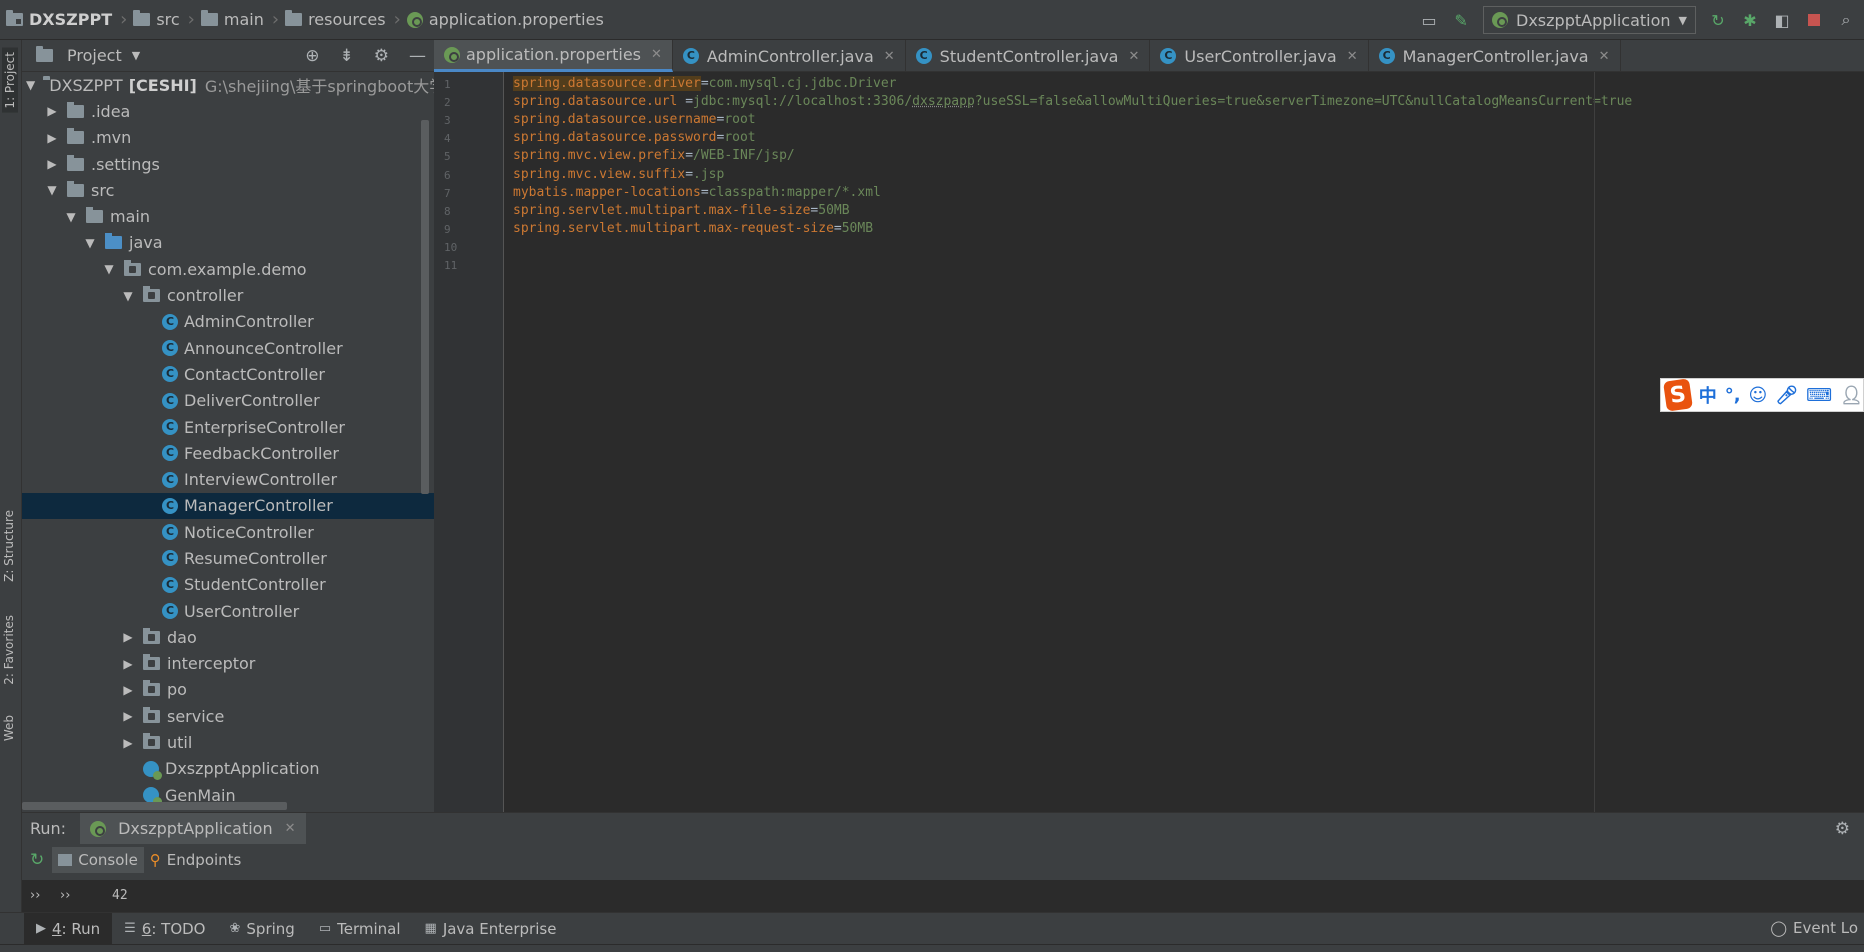 The height and width of the screenshot is (952, 1864). What do you see at coordinates (553, 56) in the screenshot?
I see `editor-tab: application.properties ✕` at bounding box center [553, 56].